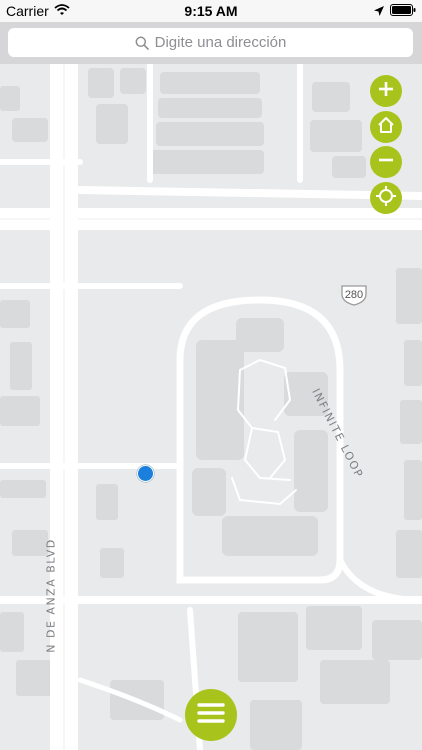 The height and width of the screenshot is (750, 422). I want to click on search-bar: Digite una dirección, so click(211, 43).